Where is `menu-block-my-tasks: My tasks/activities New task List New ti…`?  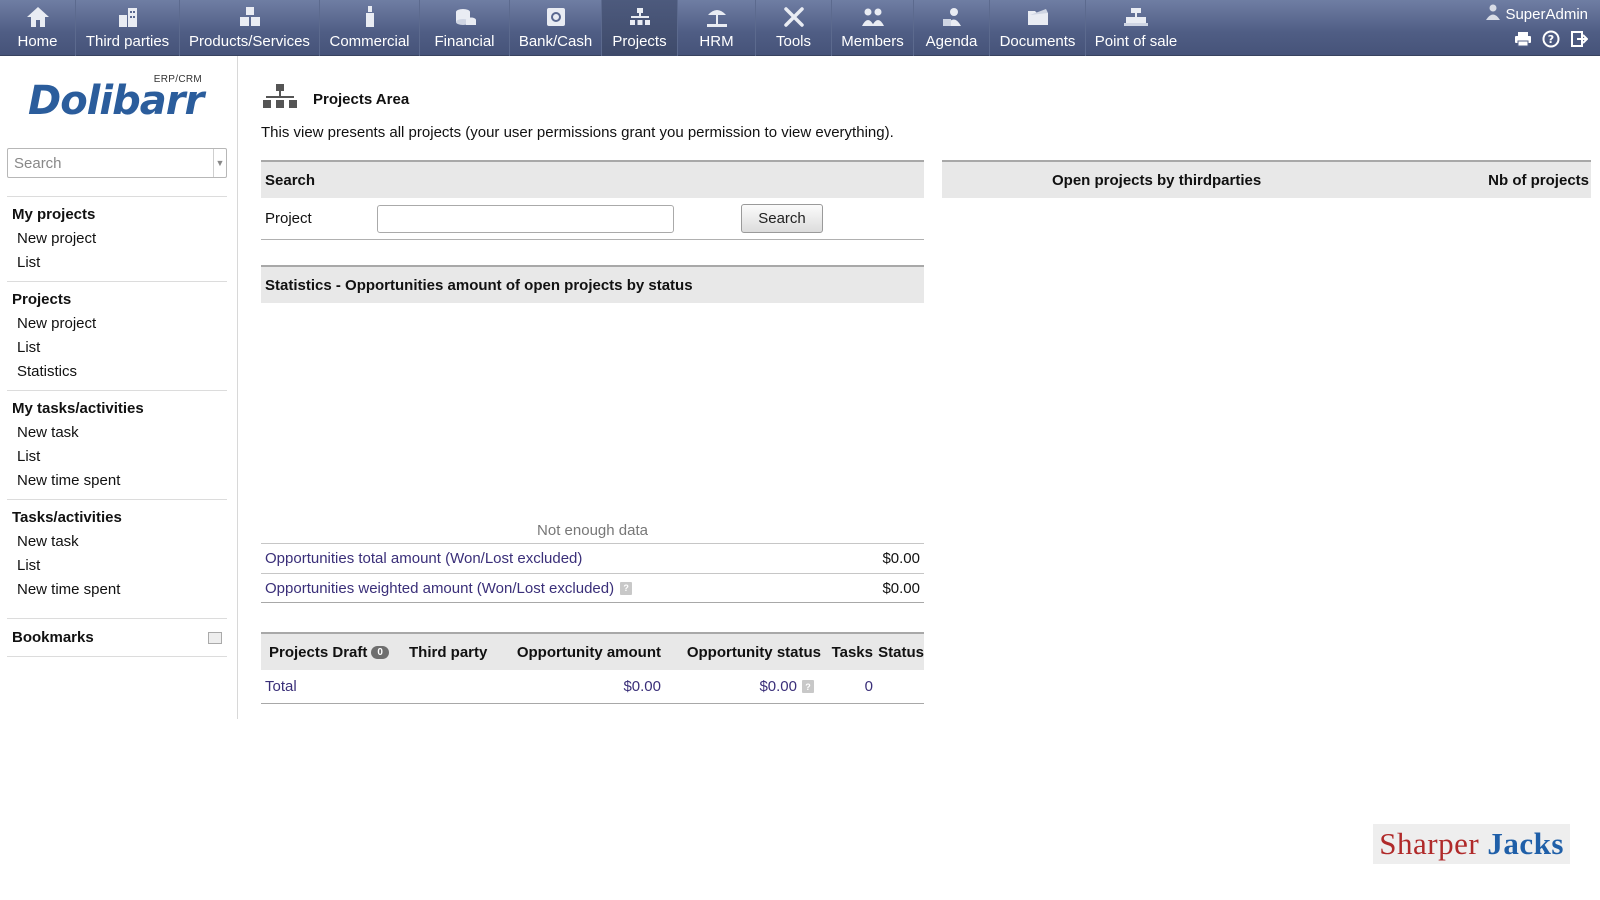 menu-block-my-tasks: My tasks/activities New task List New ti… is located at coordinates (117, 444).